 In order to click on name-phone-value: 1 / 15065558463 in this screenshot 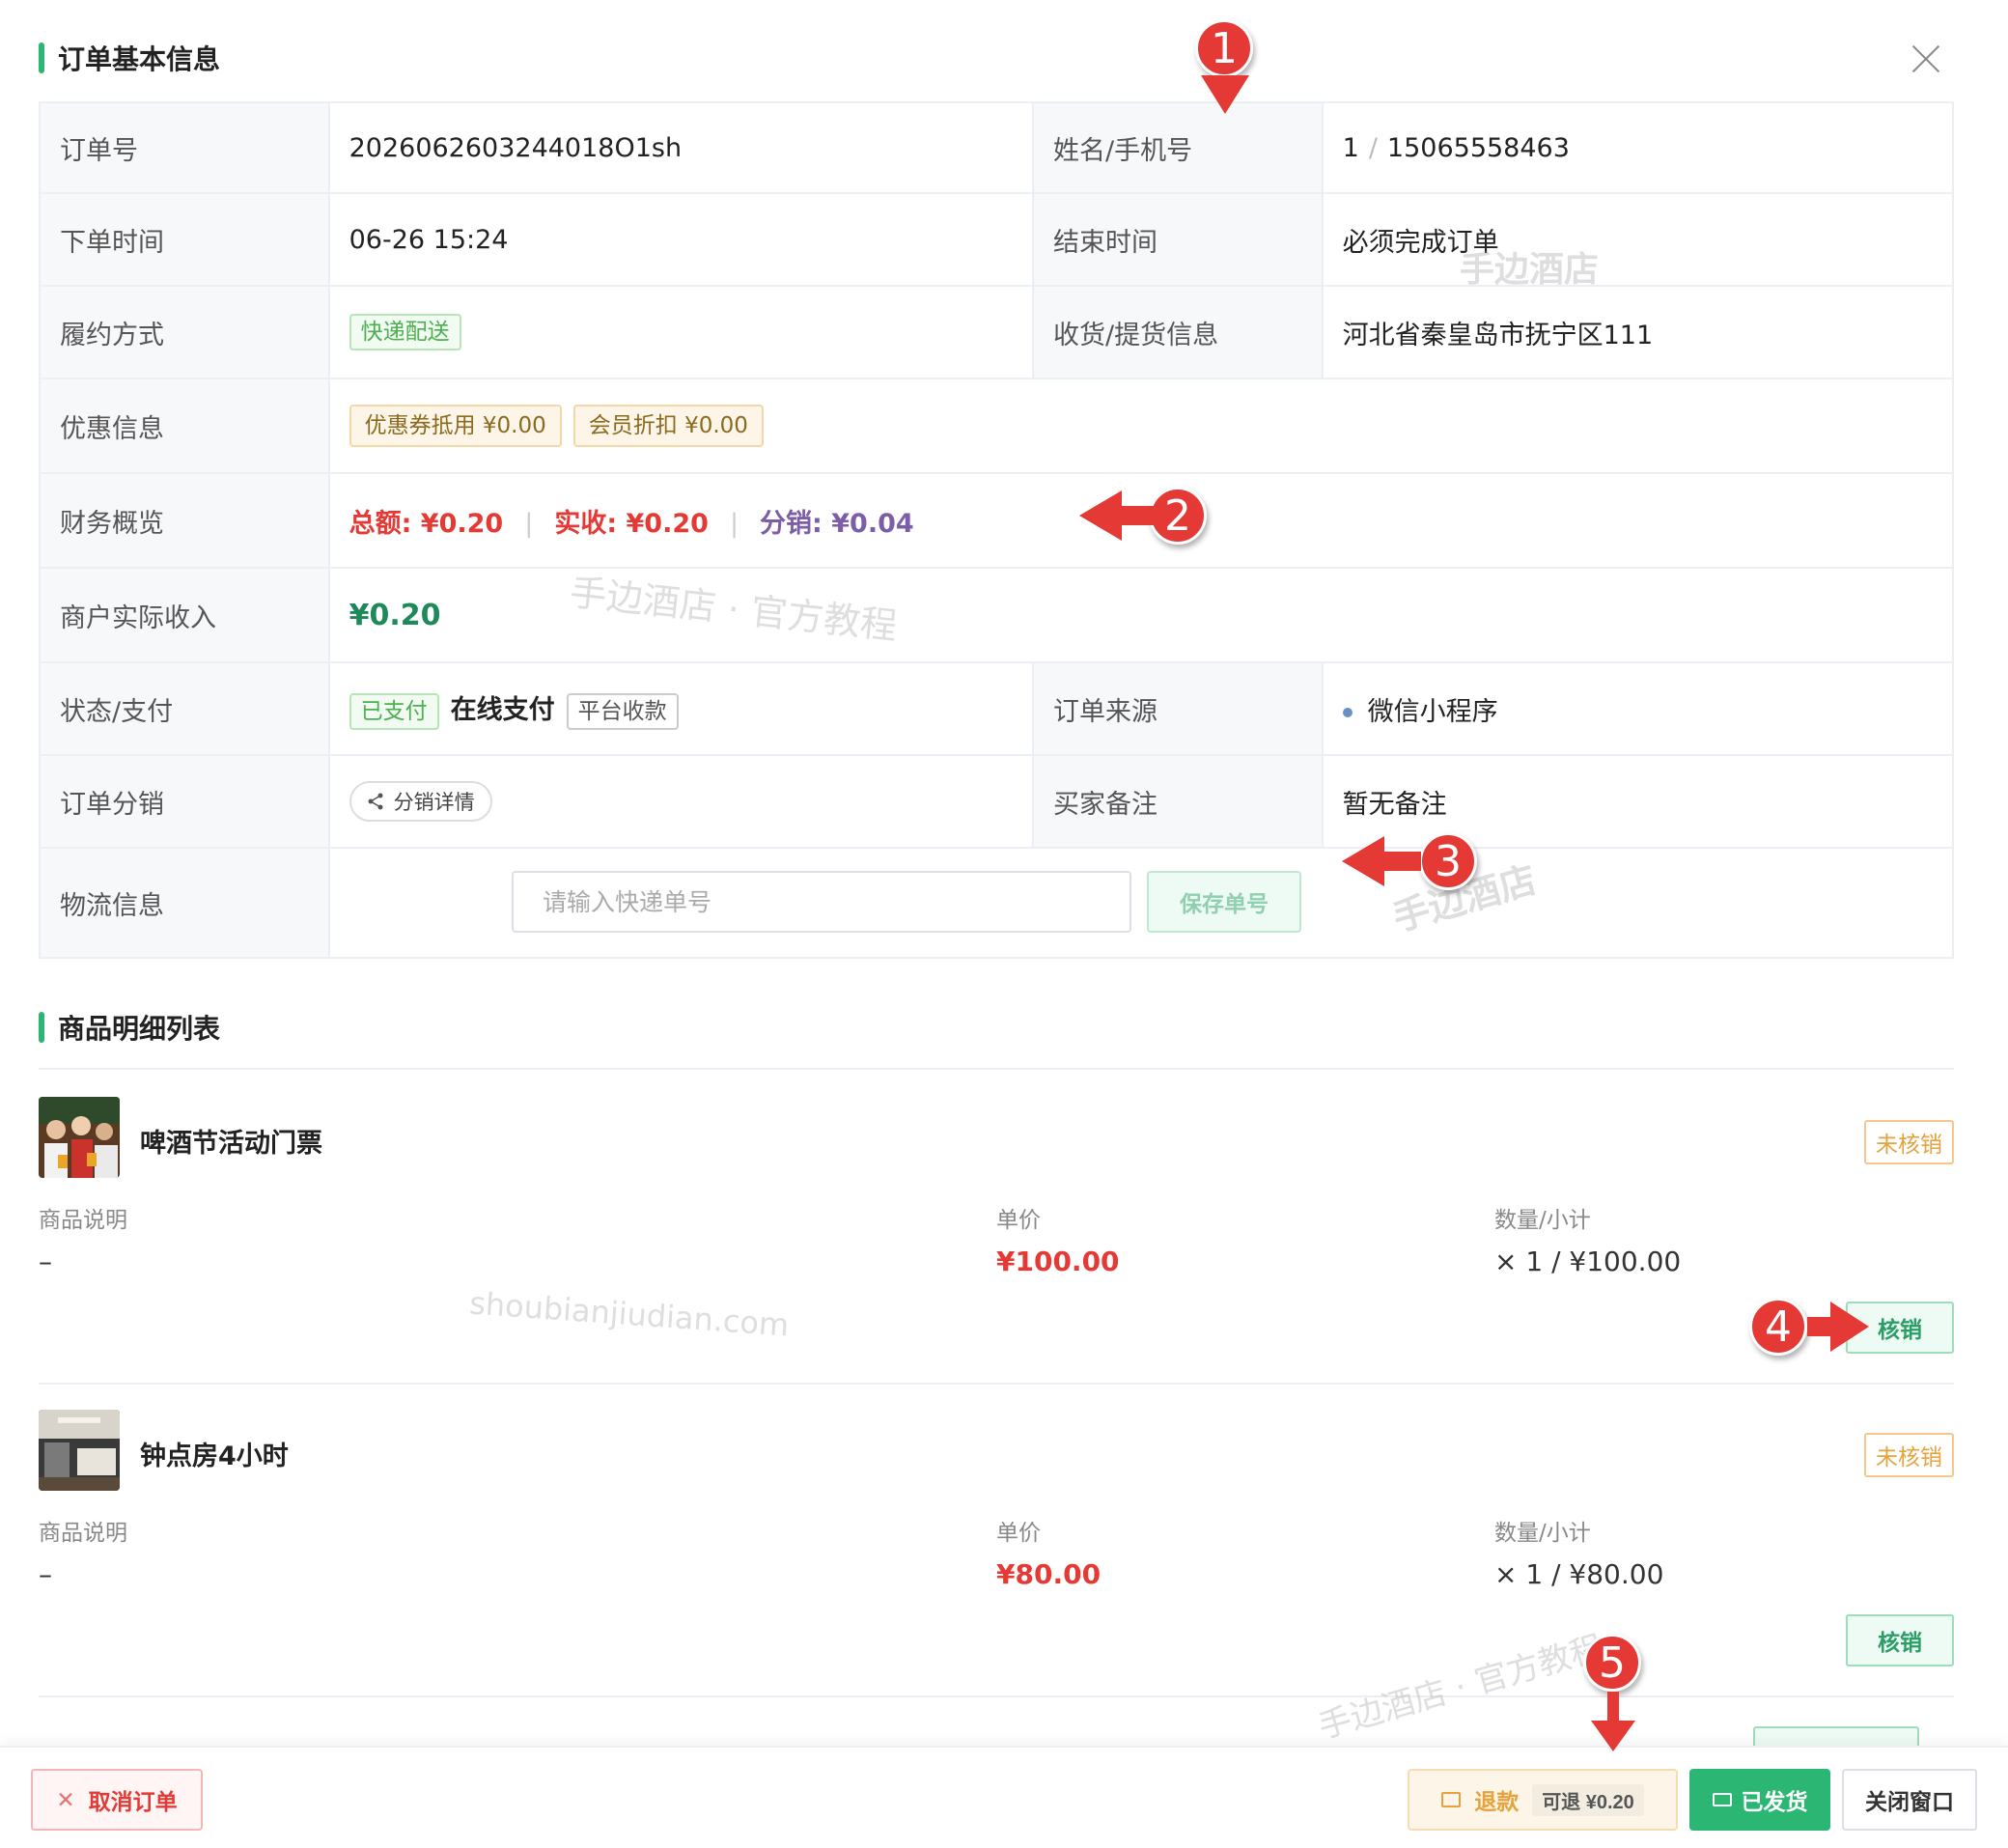, I will do `click(1638, 148)`.